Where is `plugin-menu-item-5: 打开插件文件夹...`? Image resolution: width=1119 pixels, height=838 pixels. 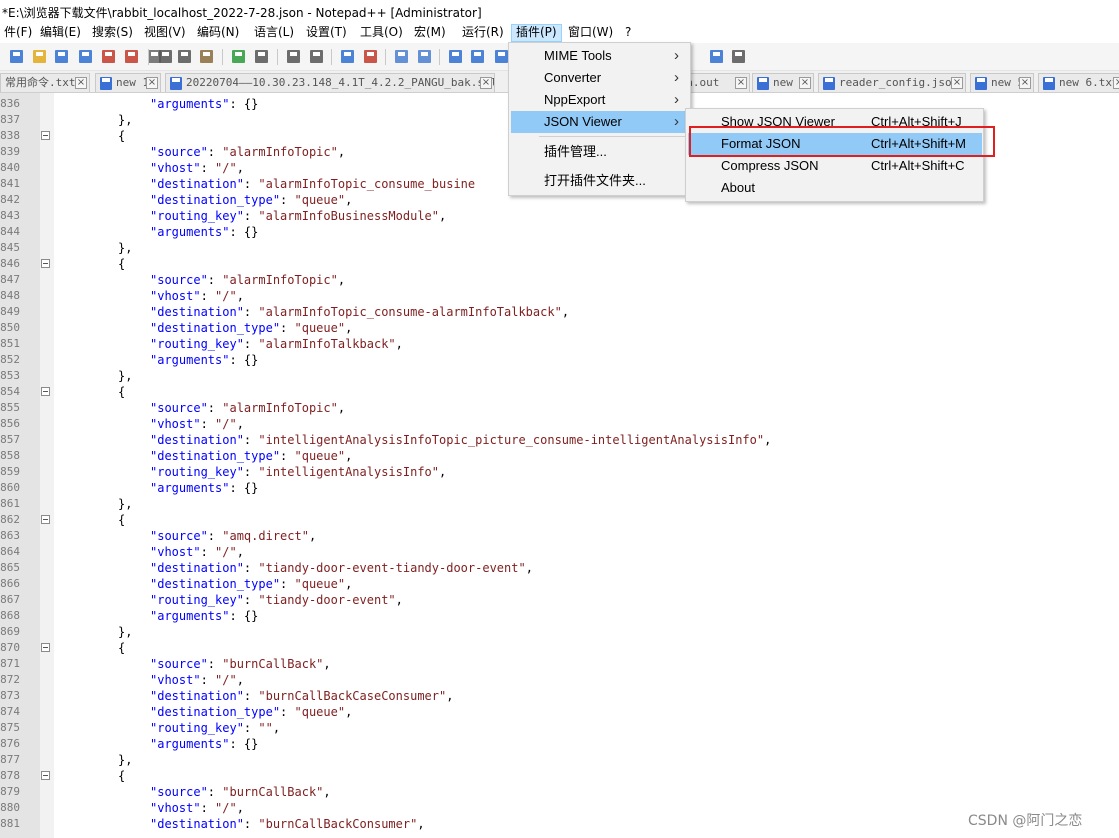
plugin-menu-item-5: 打开插件文件夹... is located at coordinates (600, 181).